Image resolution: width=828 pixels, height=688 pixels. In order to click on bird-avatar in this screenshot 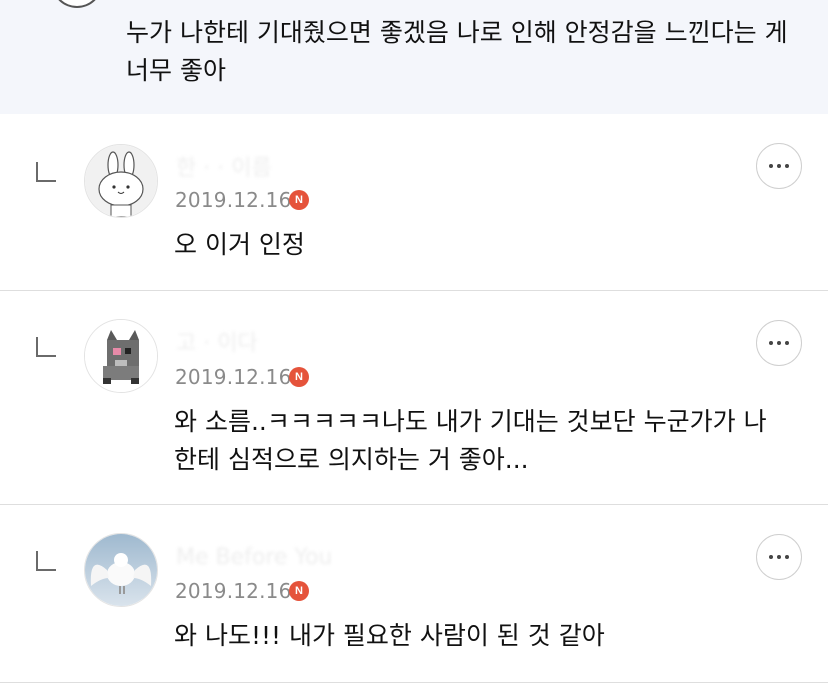, I will do `click(121, 570)`.